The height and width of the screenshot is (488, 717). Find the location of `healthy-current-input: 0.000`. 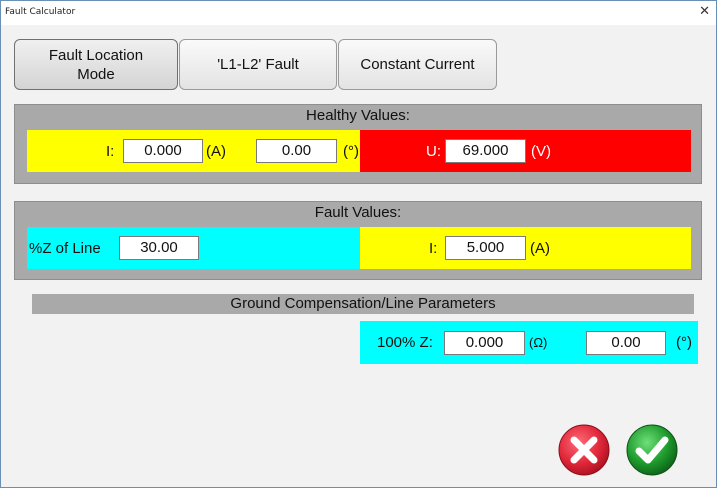

healthy-current-input: 0.000 is located at coordinates (163, 151).